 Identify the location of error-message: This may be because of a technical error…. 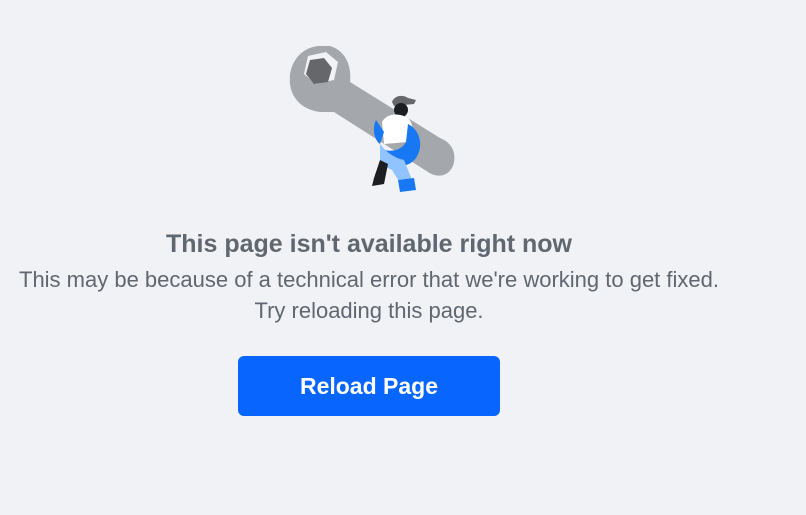
(369, 295).